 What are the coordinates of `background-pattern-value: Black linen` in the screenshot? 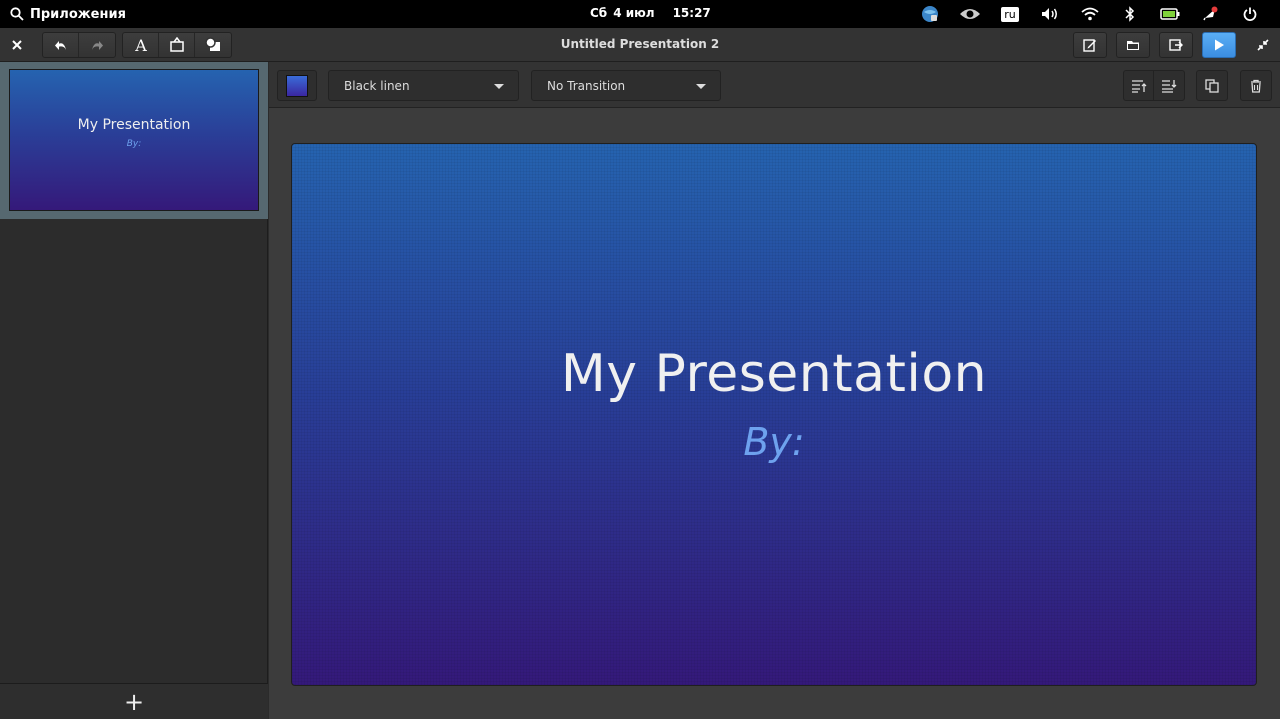 It's located at (377, 85).